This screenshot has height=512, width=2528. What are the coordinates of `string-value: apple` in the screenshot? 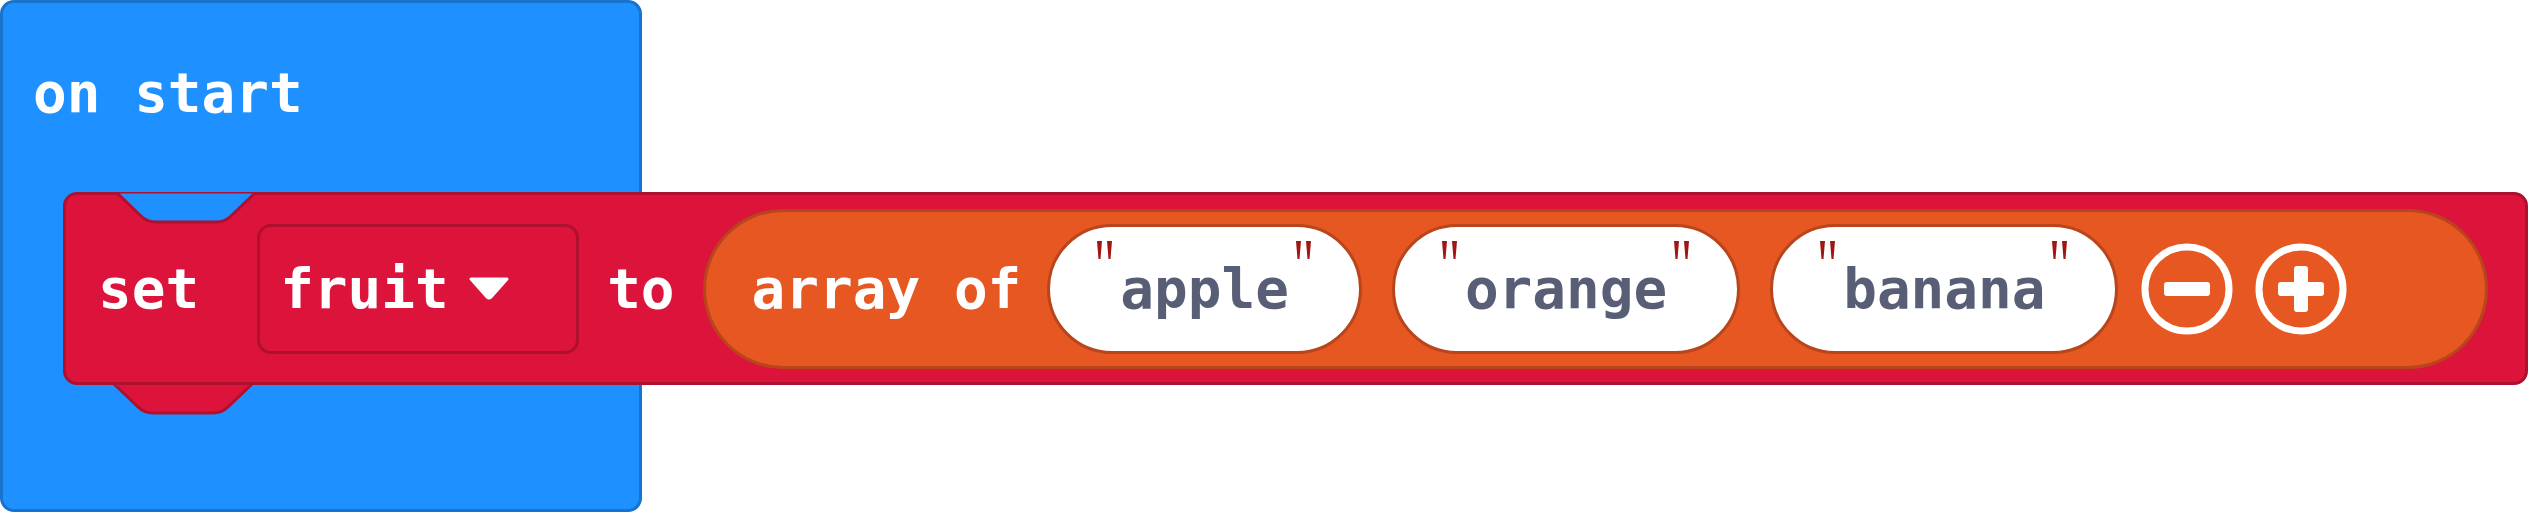 It's located at (1204, 288).